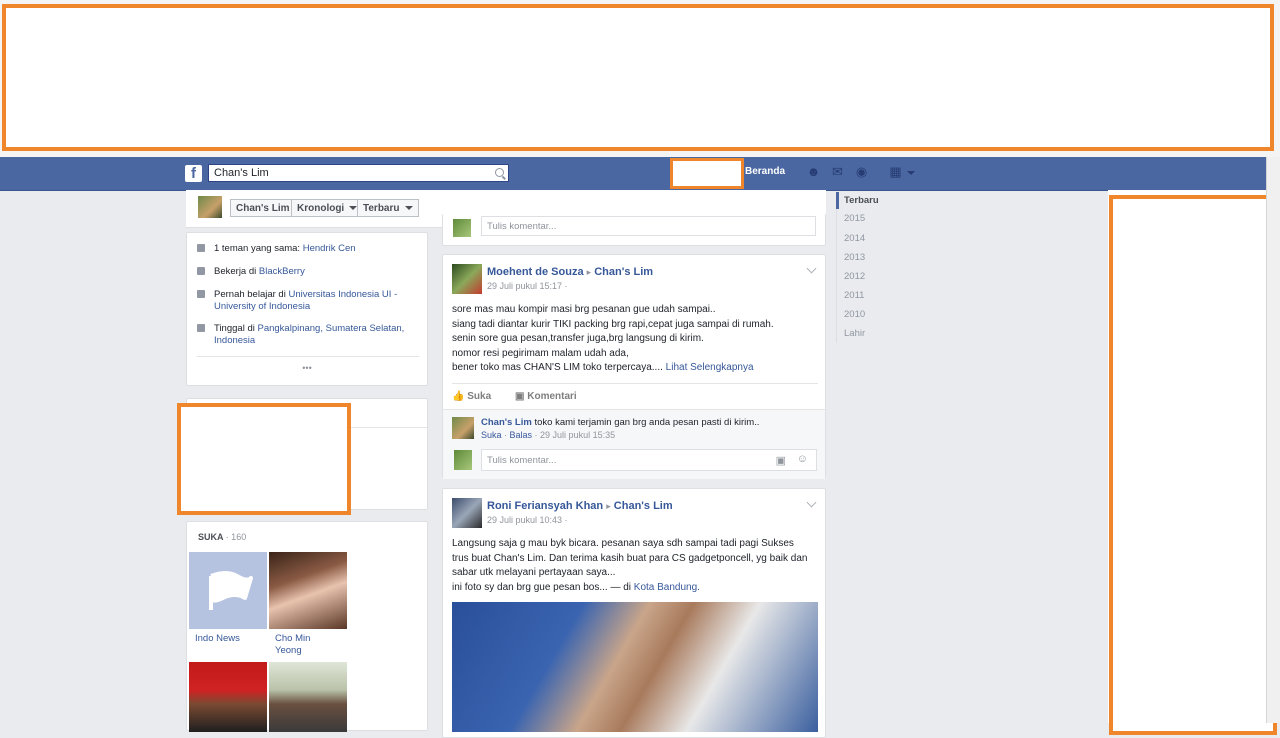 The image size is (1280, 738). What do you see at coordinates (308, 590) in the screenshot?
I see `cho-min-yeong-thumbnail` at bounding box center [308, 590].